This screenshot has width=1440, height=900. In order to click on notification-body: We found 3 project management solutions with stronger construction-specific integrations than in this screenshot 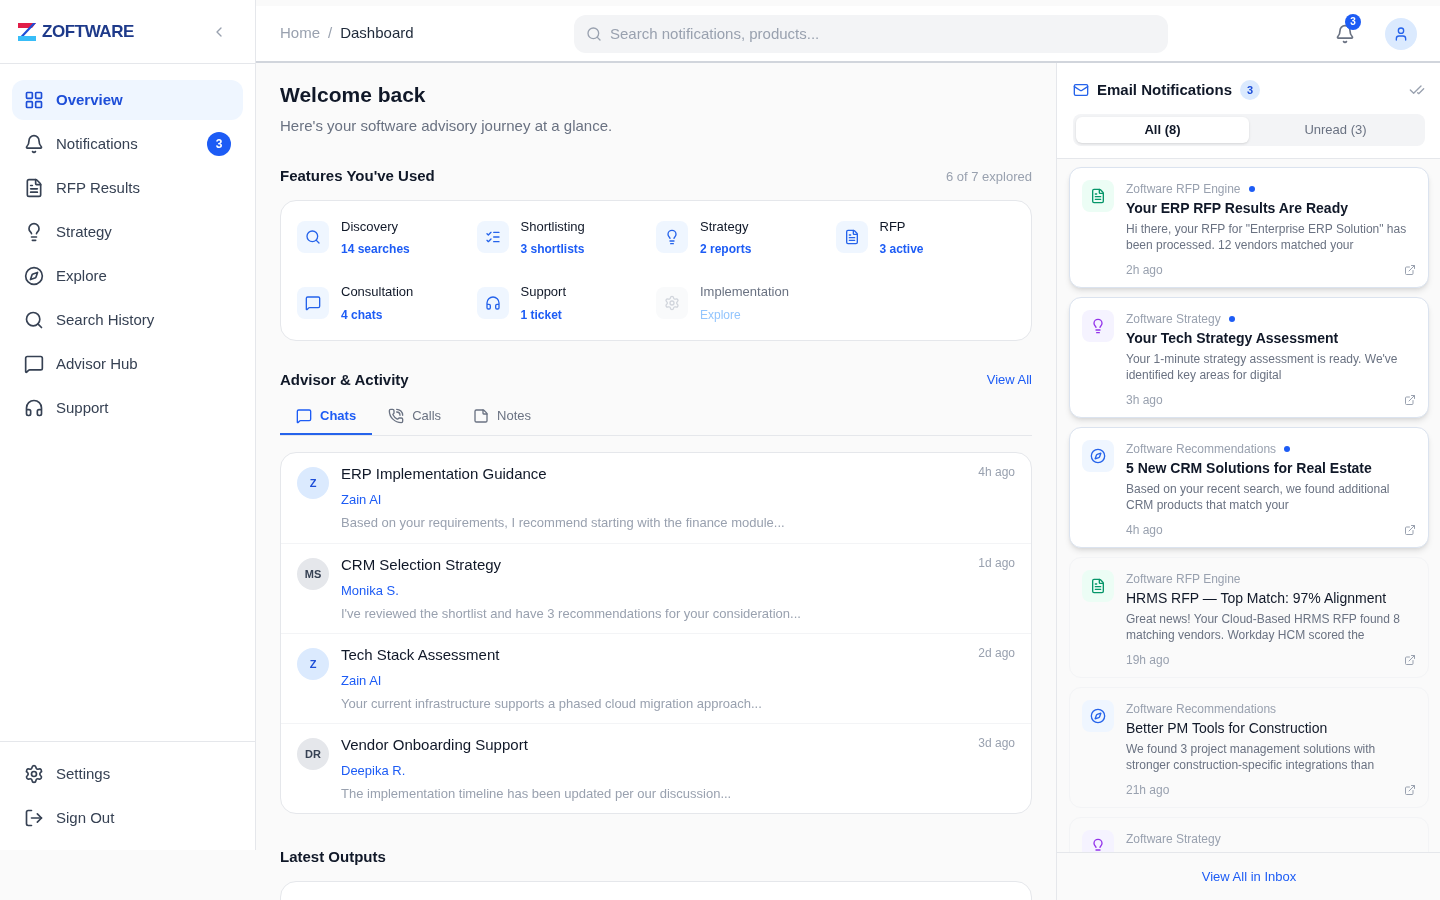, I will do `click(1251, 756)`.